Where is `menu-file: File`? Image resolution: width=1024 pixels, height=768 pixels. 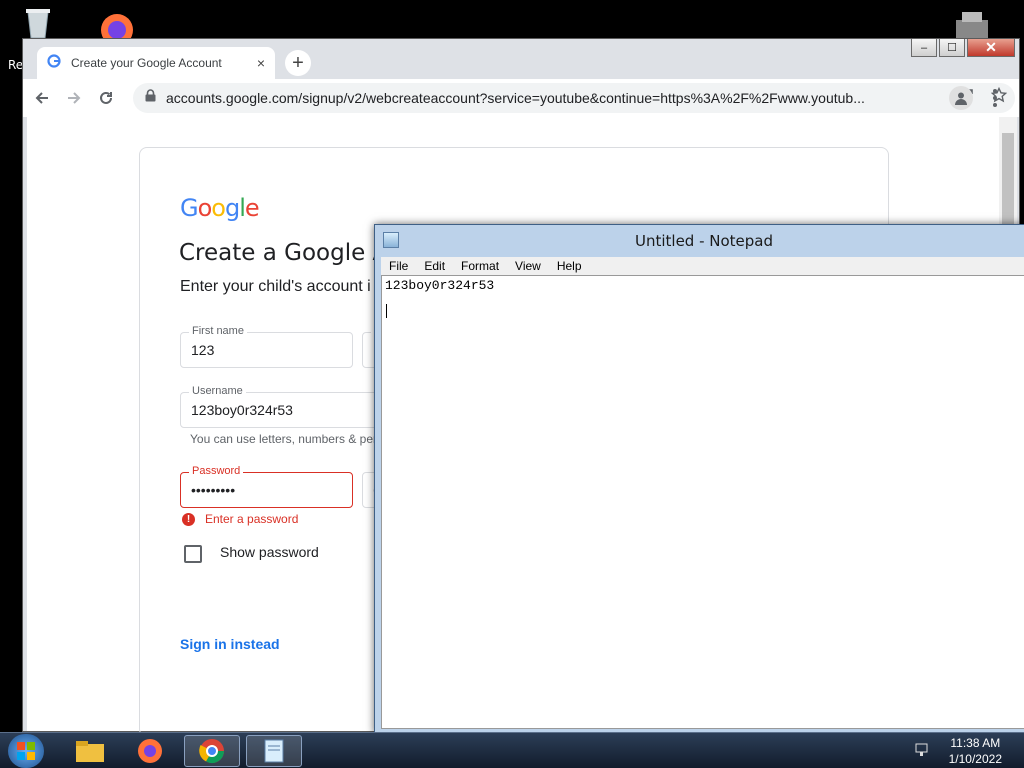 menu-file: File is located at coordinates (398, 266).